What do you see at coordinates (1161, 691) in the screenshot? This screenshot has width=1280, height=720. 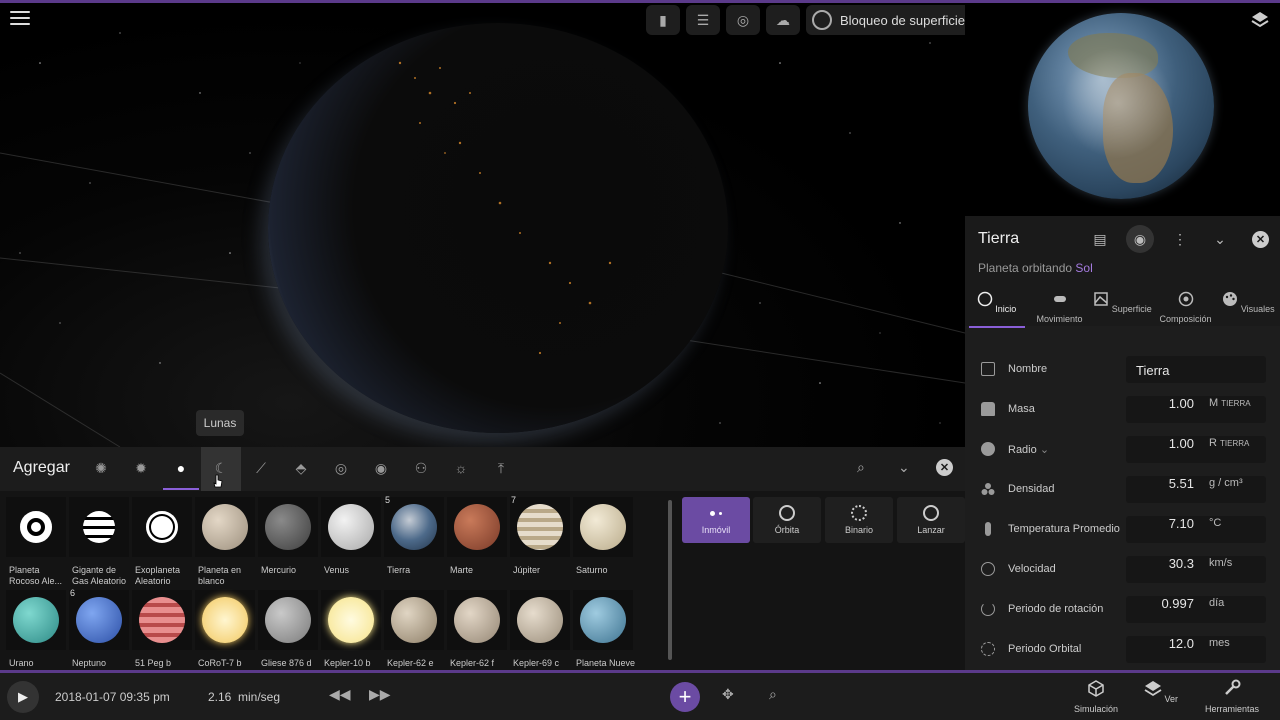 I see `view-menu-button: Ver` at bounding box center [1161, 691].